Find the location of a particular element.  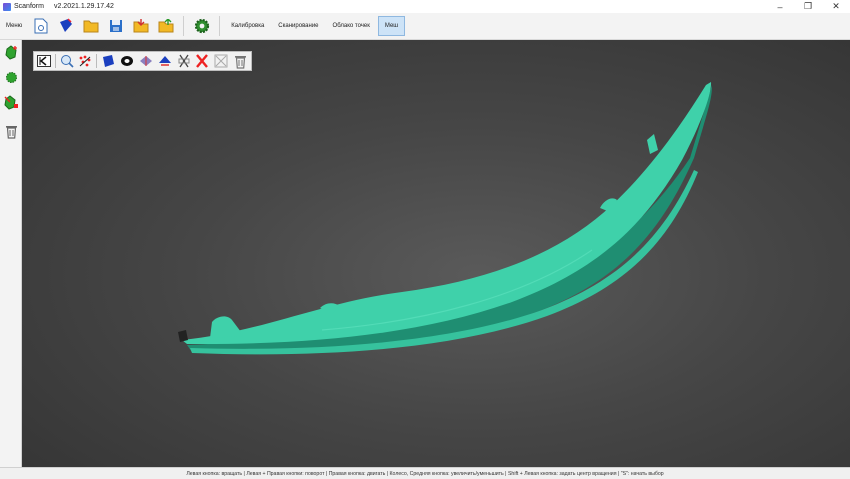

tab-mesh: Меш is located at coordinates (391, 26).